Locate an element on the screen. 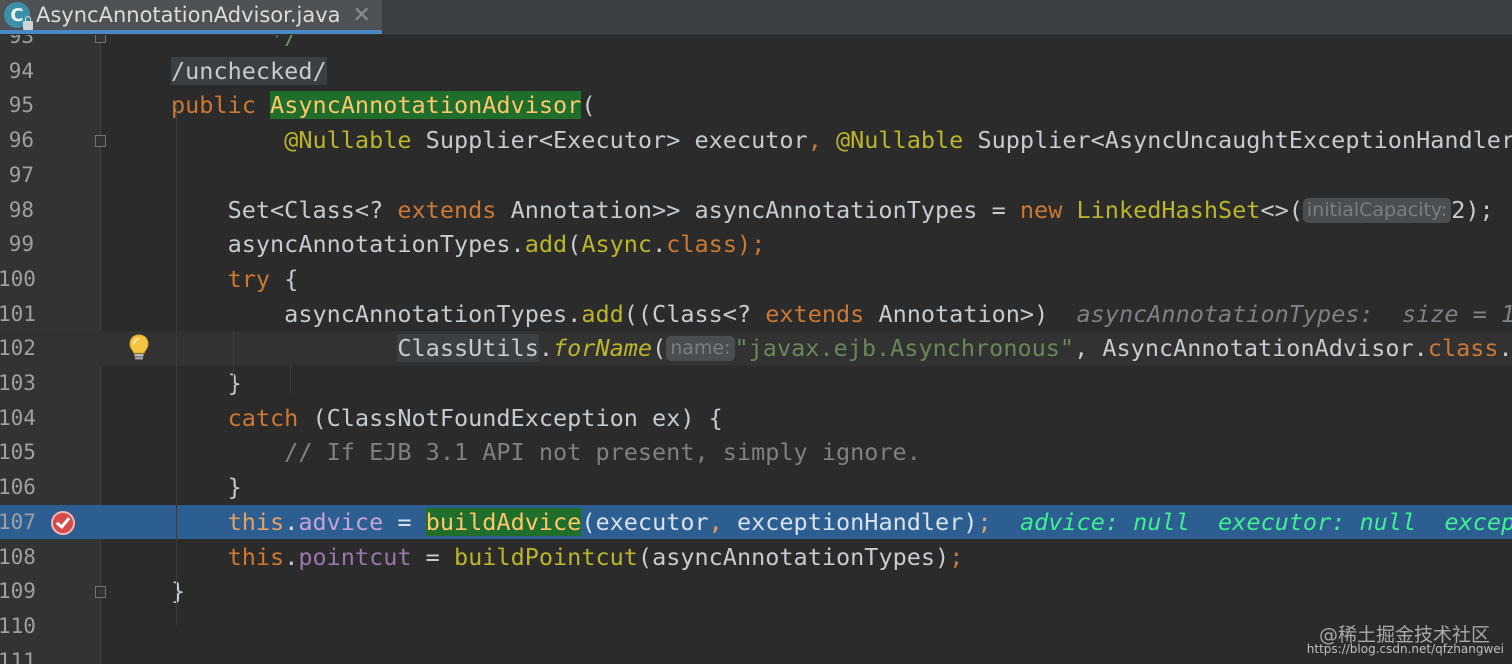 Image resolution: width=1512 pixels, height=664 pixels. lightbulb-icon is located at coordinates (139, 348).